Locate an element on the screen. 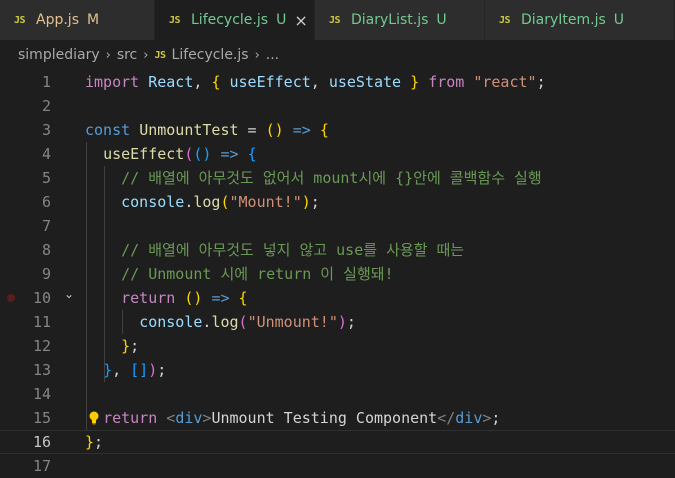  code-text: console.log("Unmount!"); is located at coordinates (247, 322).